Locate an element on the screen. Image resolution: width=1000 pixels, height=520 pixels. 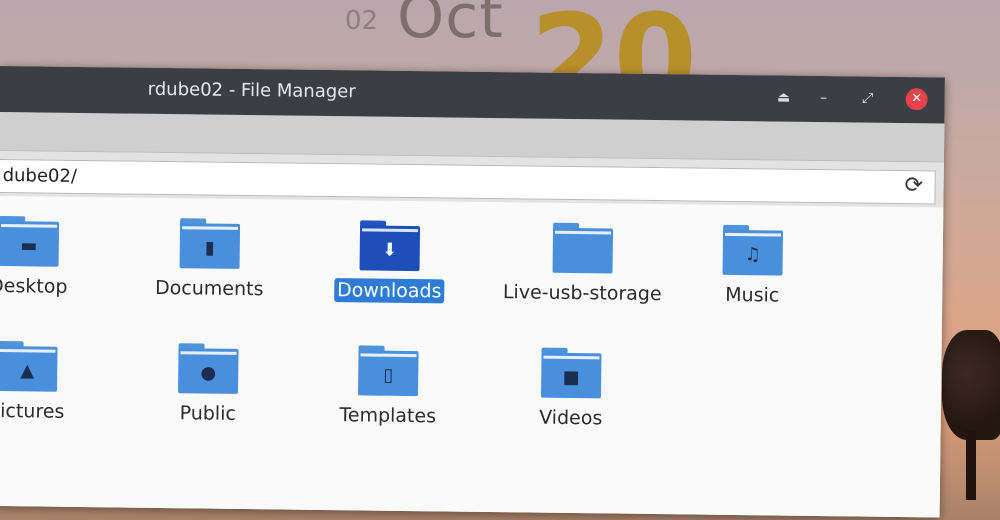
templates-folder-icon: ▯ is located at coordinates (388, 371).